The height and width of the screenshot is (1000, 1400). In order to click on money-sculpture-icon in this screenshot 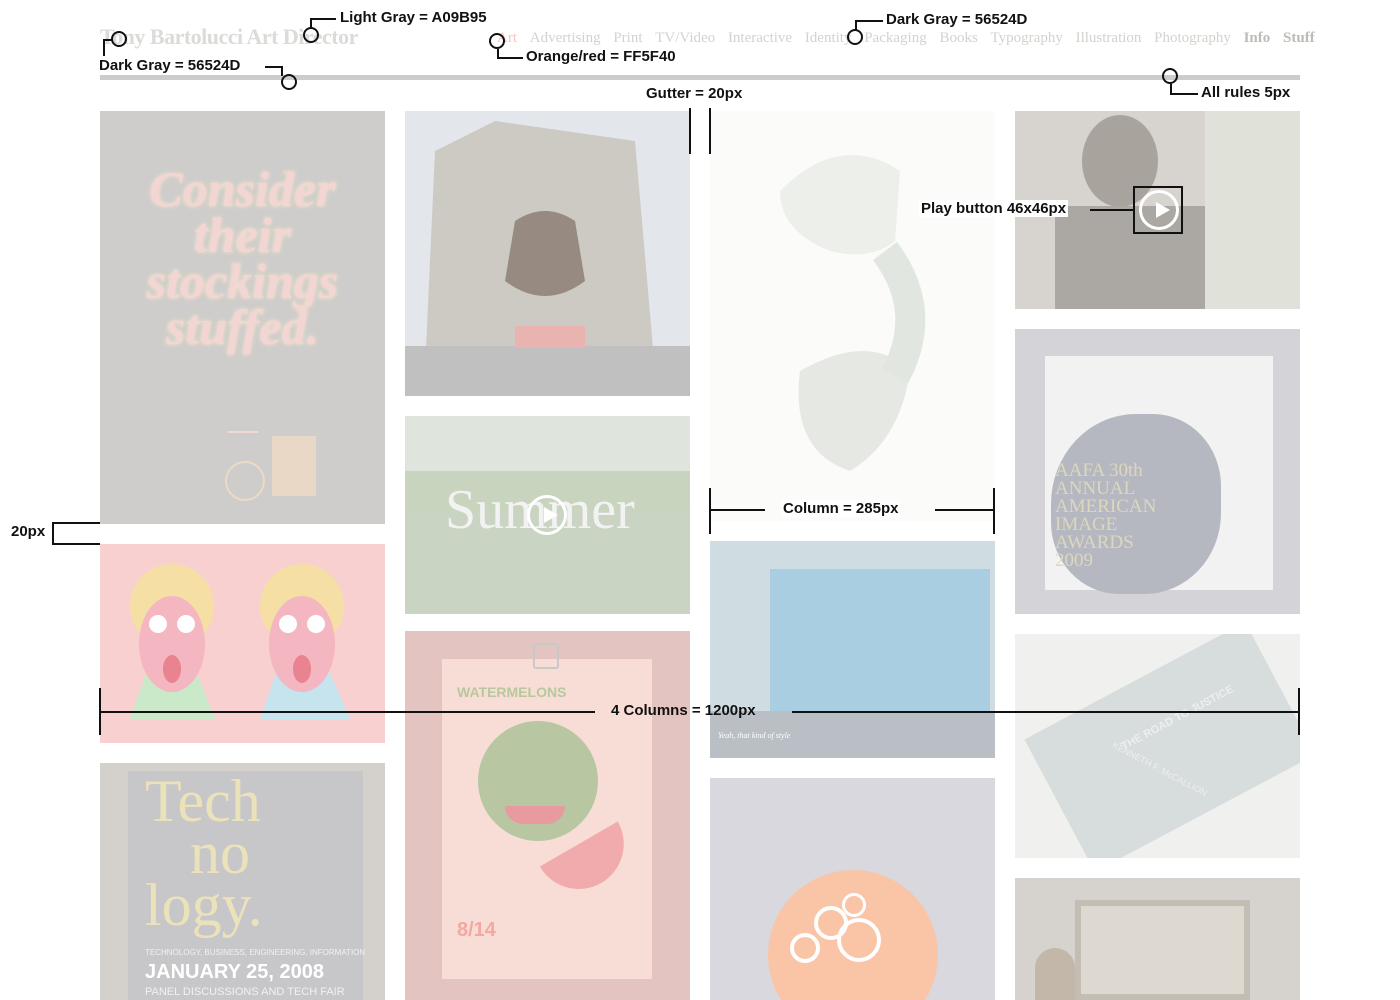, I will do `click(853, 313)`.